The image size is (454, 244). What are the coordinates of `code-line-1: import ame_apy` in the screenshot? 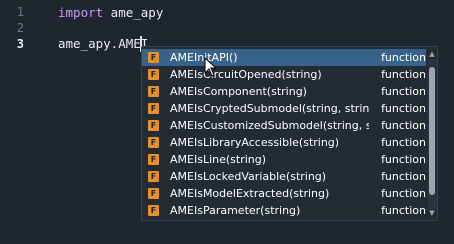 It's located at (110, 13).